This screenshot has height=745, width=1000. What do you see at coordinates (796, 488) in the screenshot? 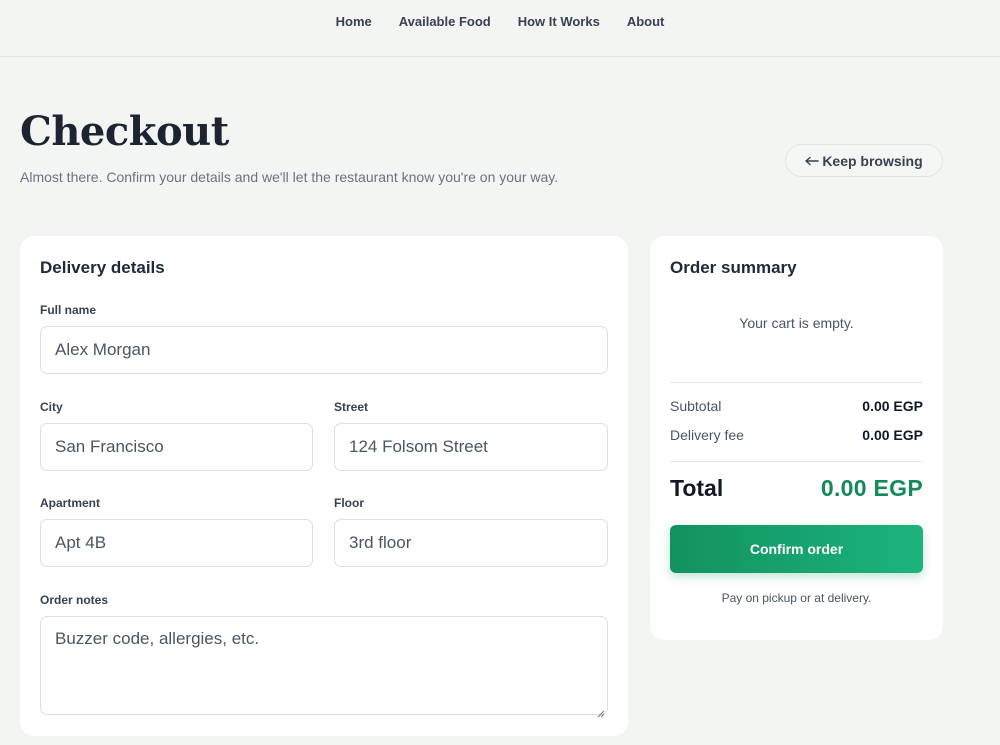
I see `total-row: Total 0.00 EGP` at bounding box center [796, 488].